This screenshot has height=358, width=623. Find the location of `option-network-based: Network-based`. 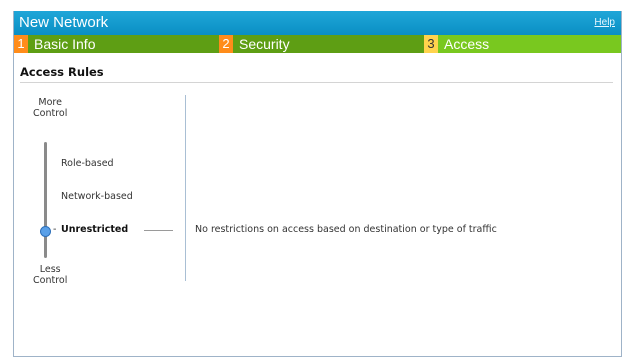

option-network-based: Network-based is located at coordinates (97, 196).